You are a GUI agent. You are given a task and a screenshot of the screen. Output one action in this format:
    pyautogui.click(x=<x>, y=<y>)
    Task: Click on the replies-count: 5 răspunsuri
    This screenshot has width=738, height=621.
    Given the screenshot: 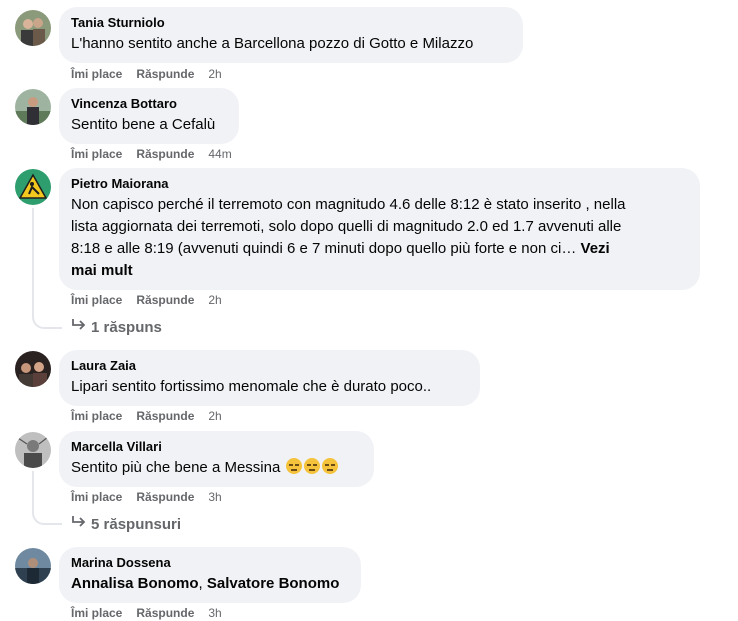 What is the action you would take?
    pyautogui.click(x=136, y=524)
    